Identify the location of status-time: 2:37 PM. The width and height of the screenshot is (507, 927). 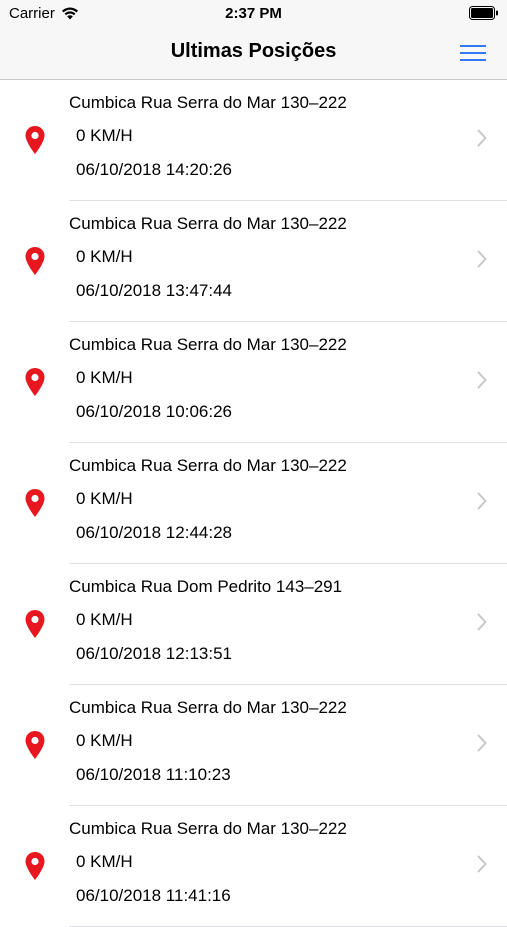
(253, 13).